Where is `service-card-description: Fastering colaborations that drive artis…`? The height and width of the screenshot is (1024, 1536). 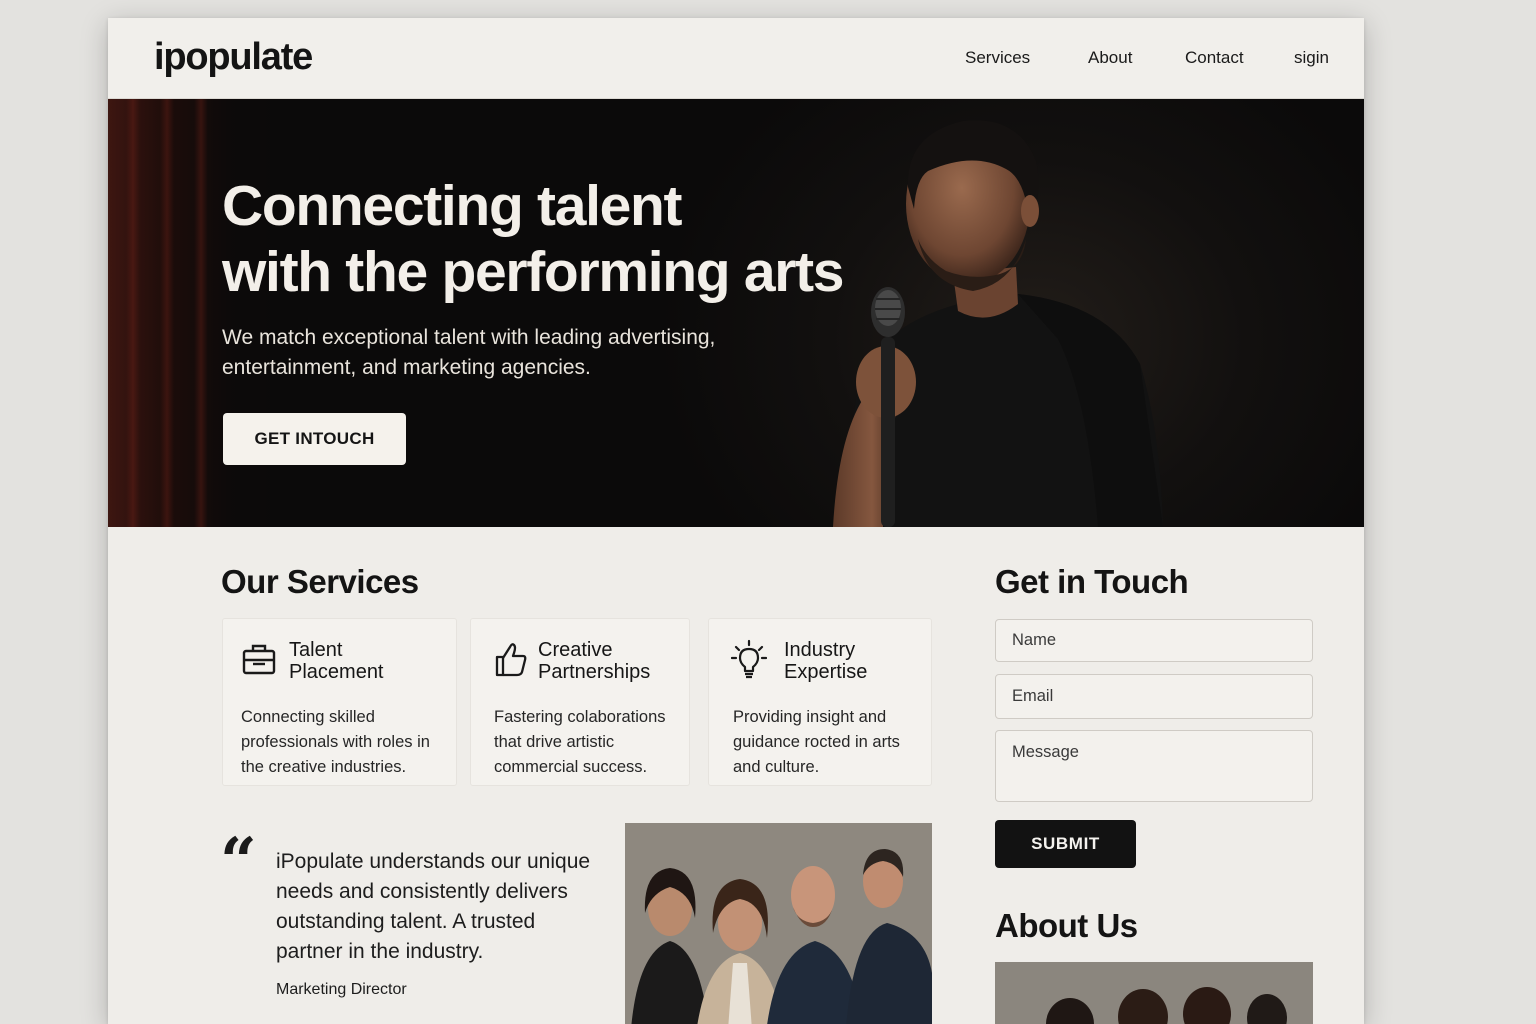
service-card-description: Fastering colaborations that drive artis… is located at coordinates (580, 742).